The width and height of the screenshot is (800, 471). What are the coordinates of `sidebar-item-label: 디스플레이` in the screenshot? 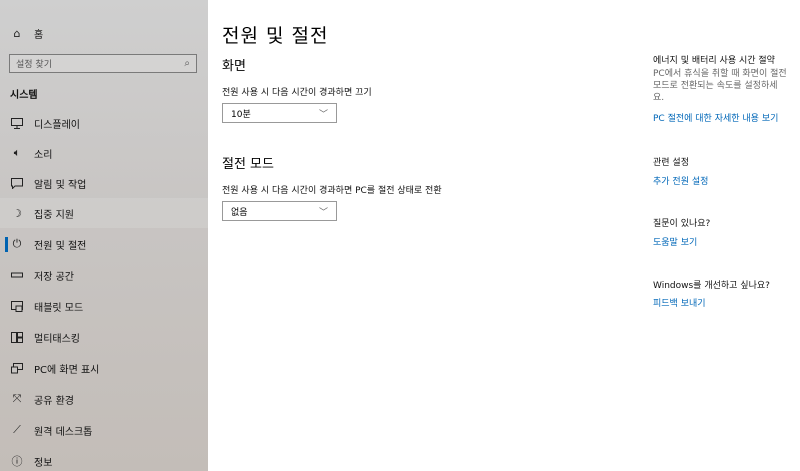 It's located at (57, 125).